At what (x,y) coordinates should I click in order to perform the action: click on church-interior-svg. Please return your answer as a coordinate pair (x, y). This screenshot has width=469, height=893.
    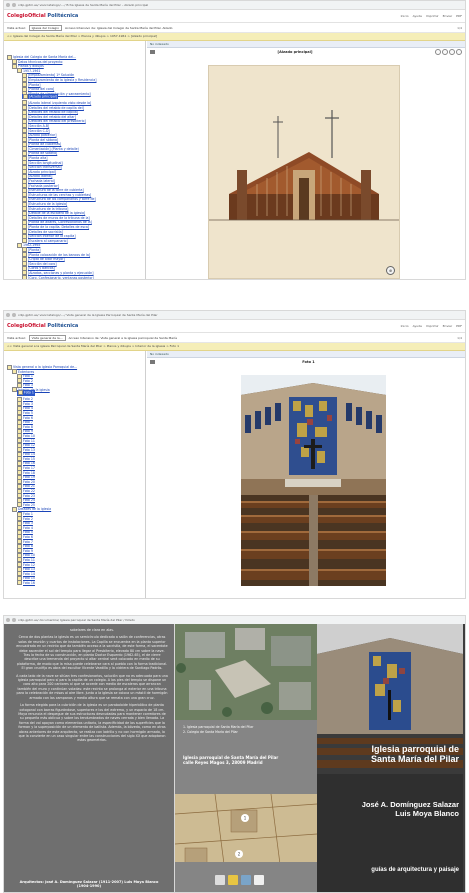
    Looking at the image, I should click on (313, 480).